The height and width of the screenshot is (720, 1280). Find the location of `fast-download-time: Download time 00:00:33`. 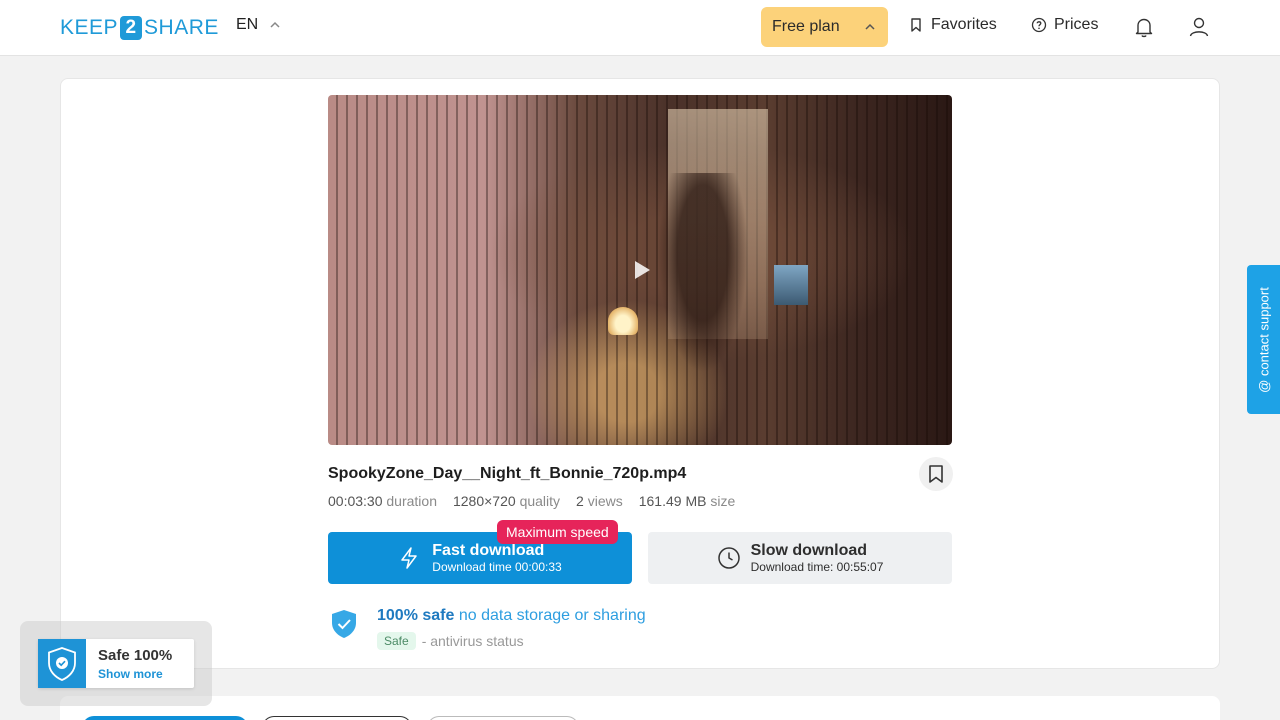

fast-download-time: Download time 00:00:33 is located at coordinates (497, 566).